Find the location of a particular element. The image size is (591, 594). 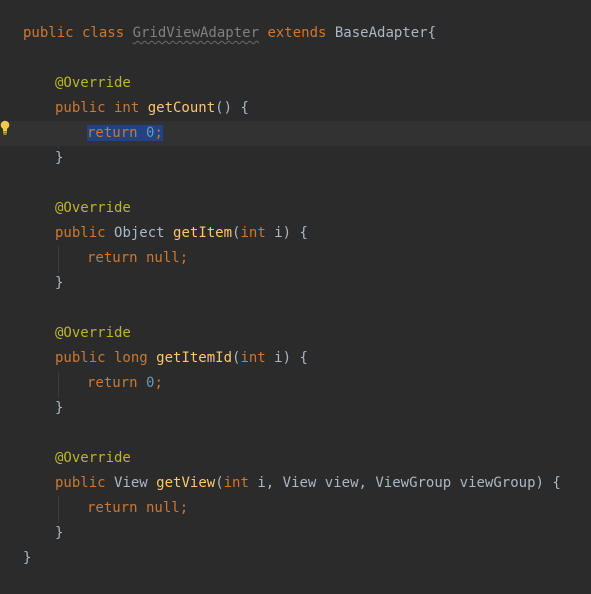

code-token: public int is located at coordinates (101, 108).